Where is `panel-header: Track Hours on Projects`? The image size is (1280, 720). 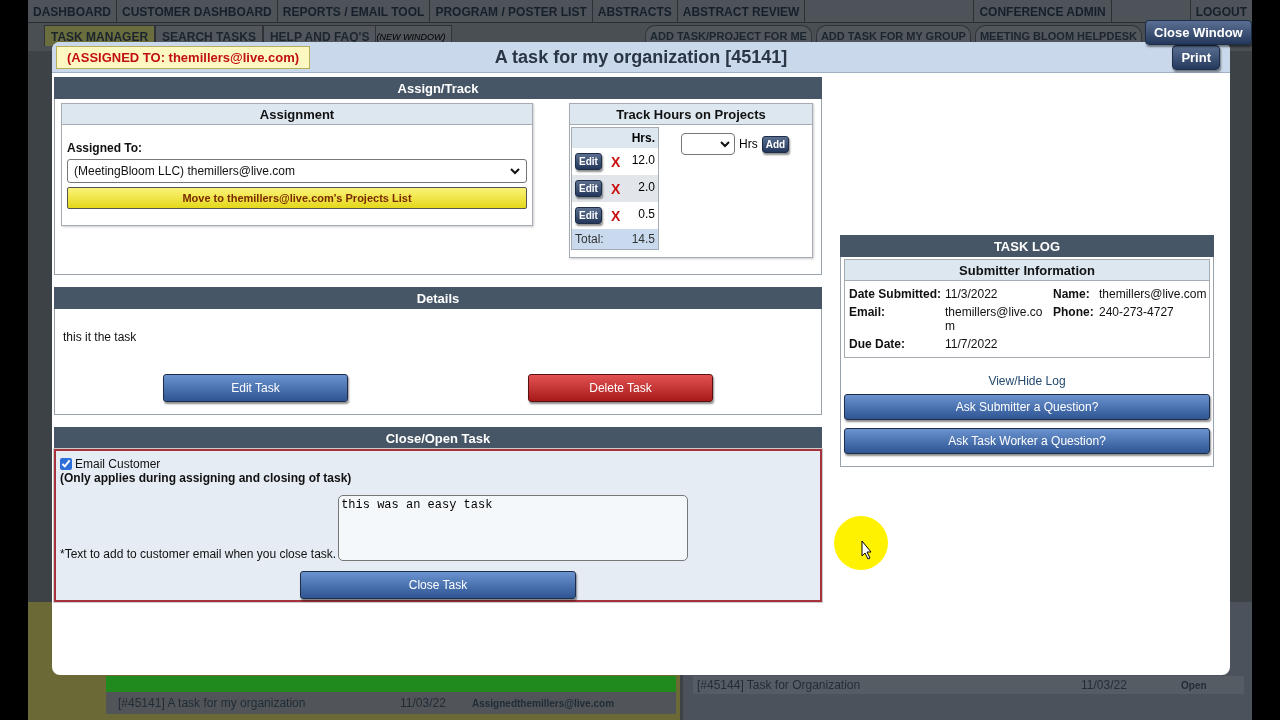
panel-header: Track Hours on Projects is located at coordinates (691, 114).